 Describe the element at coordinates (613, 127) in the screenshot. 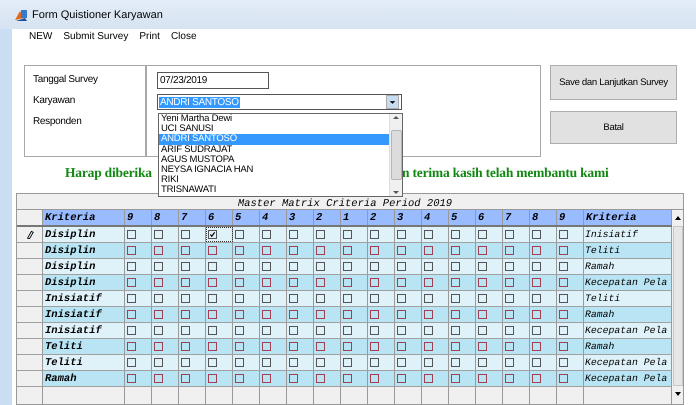

I see `cancel-button: Batal` at that location.